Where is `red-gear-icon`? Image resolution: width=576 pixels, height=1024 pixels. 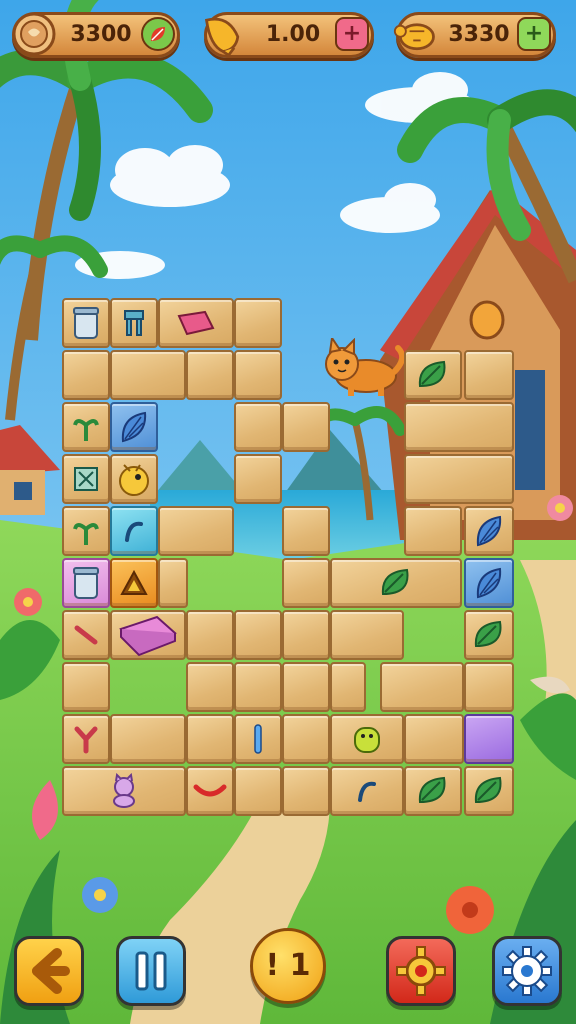
red-gear-icon is located at coordinates (421, 971).